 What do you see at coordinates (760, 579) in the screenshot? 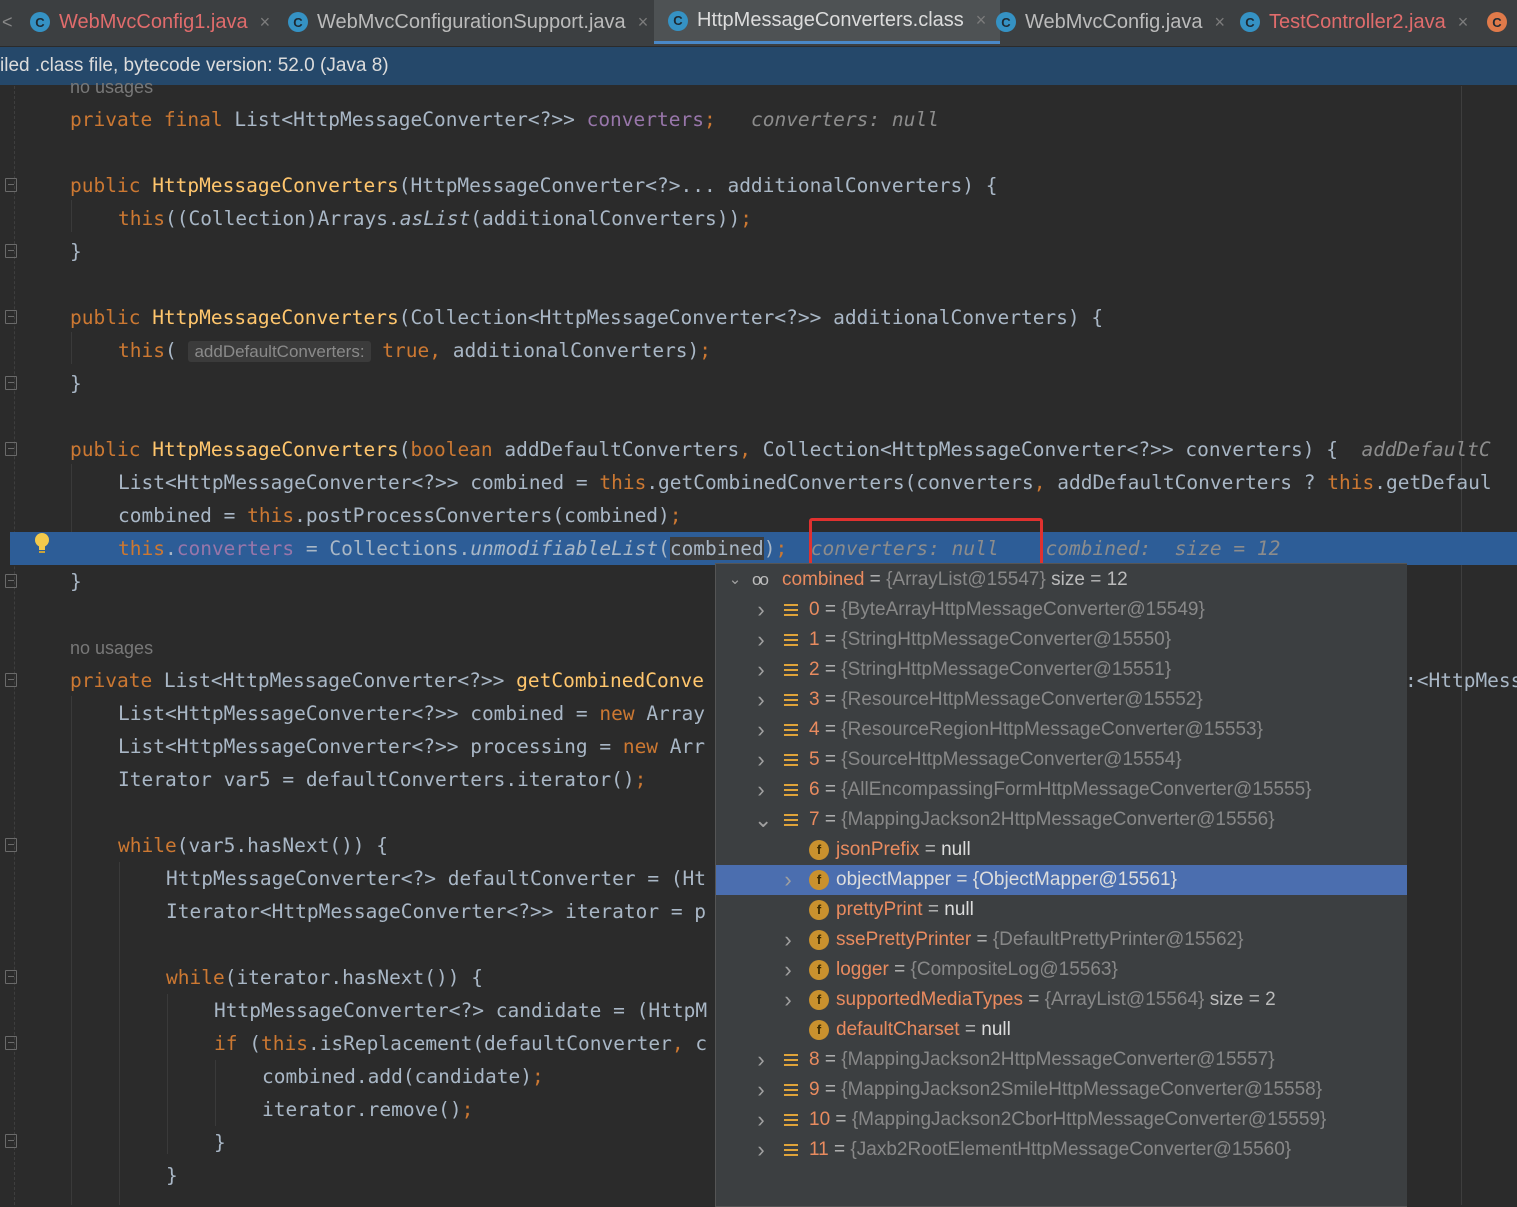
I see `watch-glasses-icon: oo` at bounding box center [760, 579].